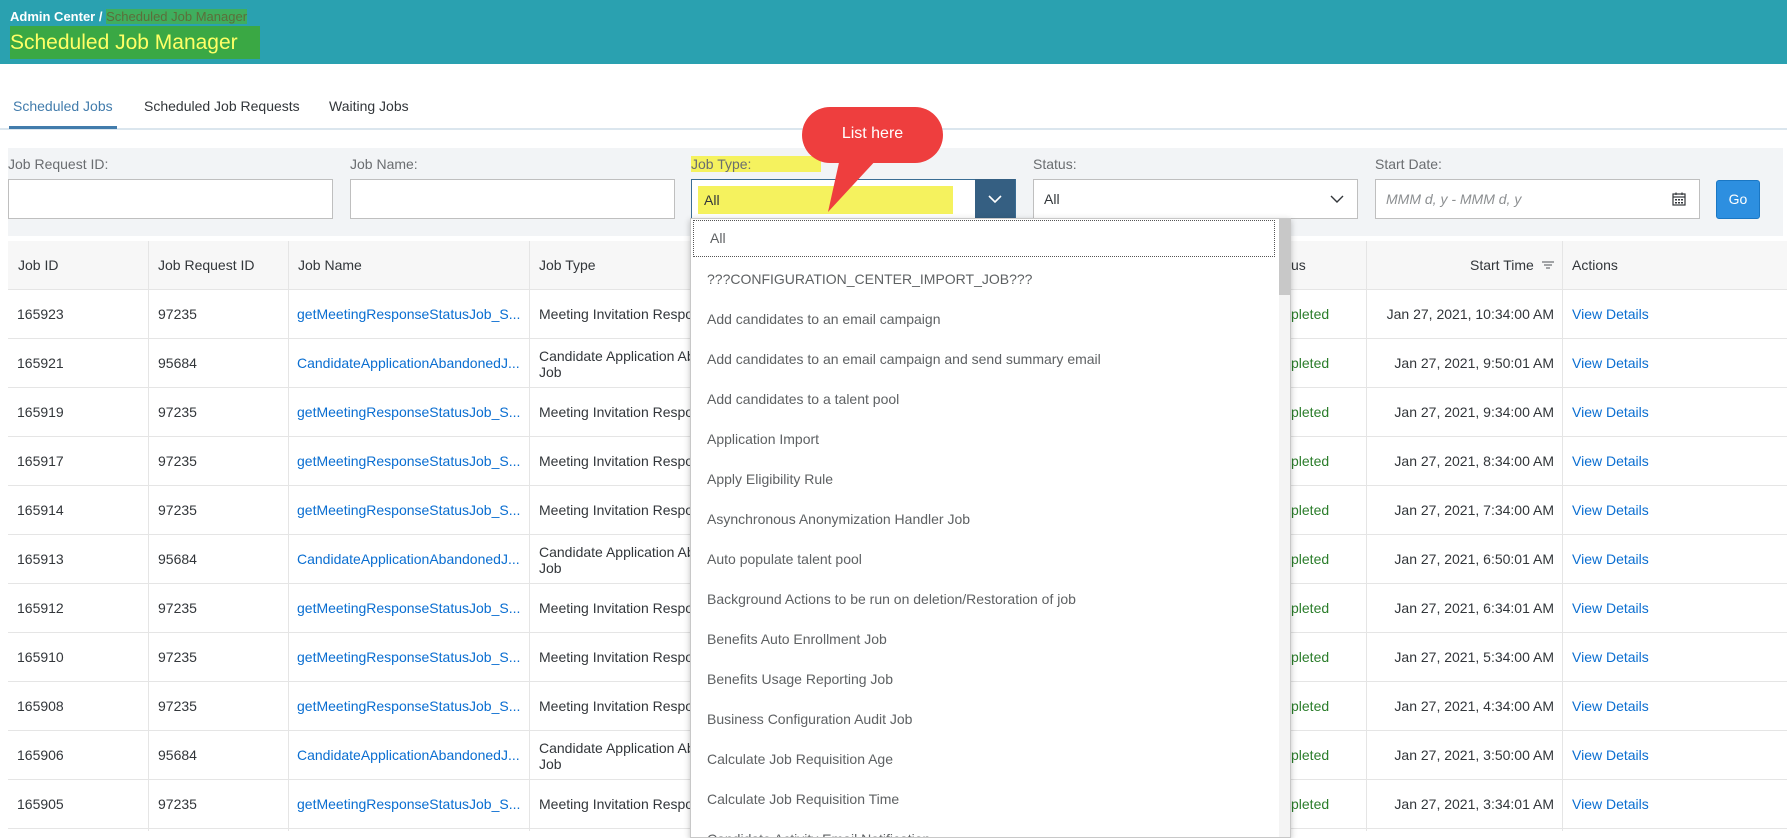 The height and width of the screenshot is (838, 1787). I want to click on tab-scheduled-job-requests: Scheduled Job Requests, so click(222, 106).